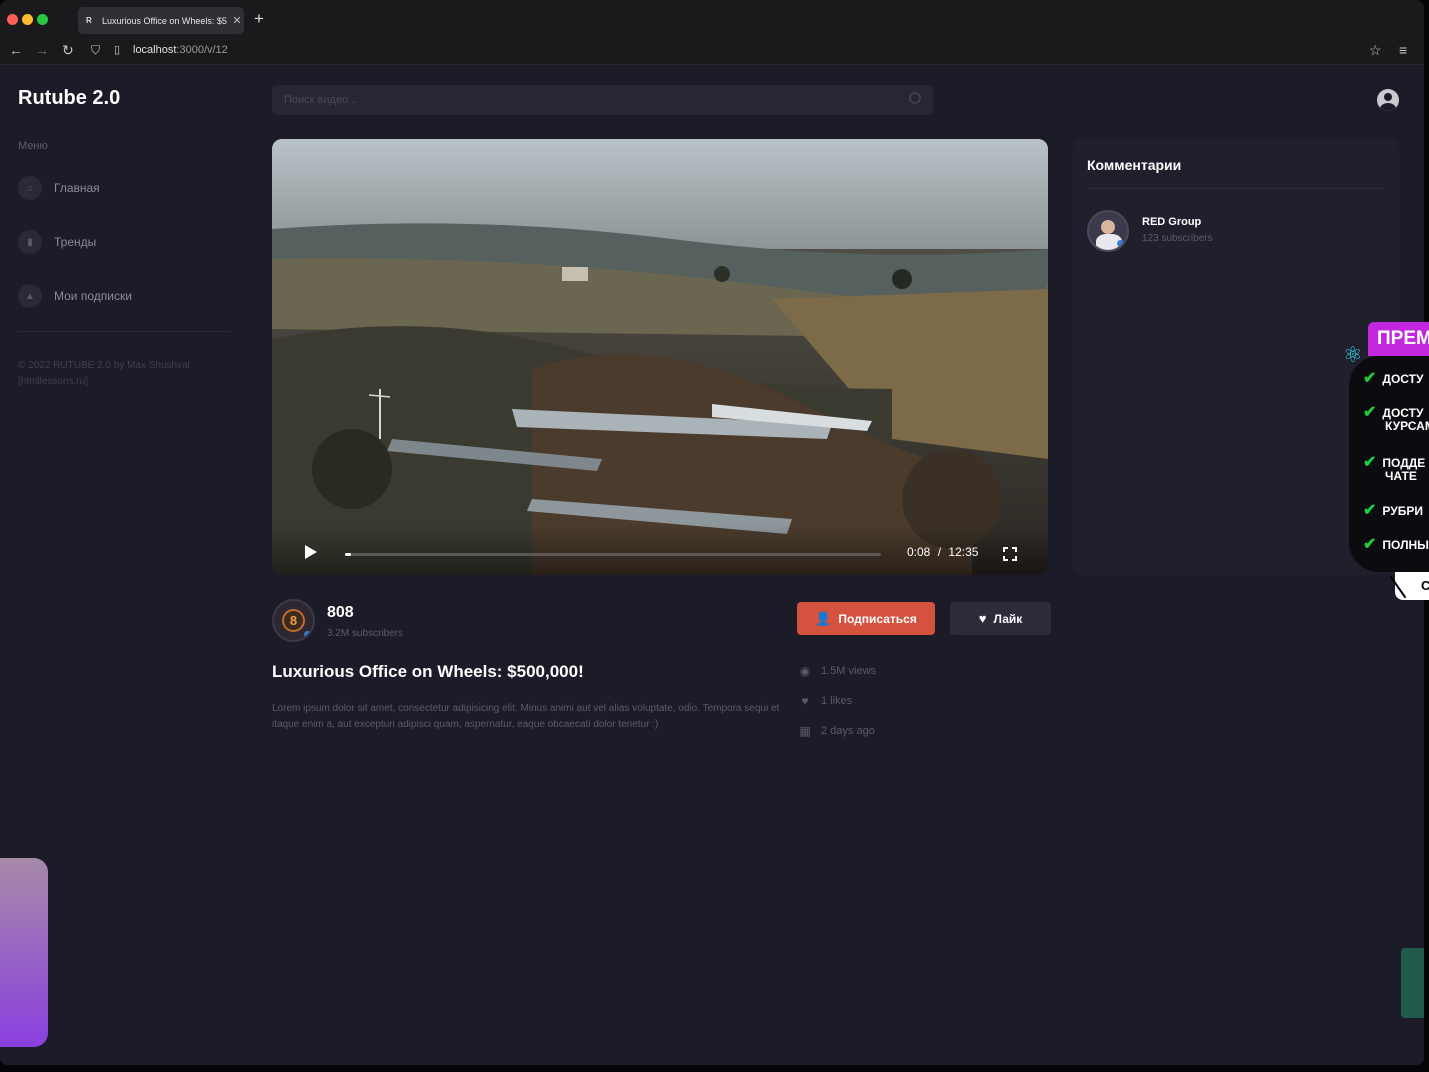 This screenshot has width=1429, height=1072. Describe the element at coordinates (1008, 618) in the screenshot. I see `like-label: Лайк` at that location.